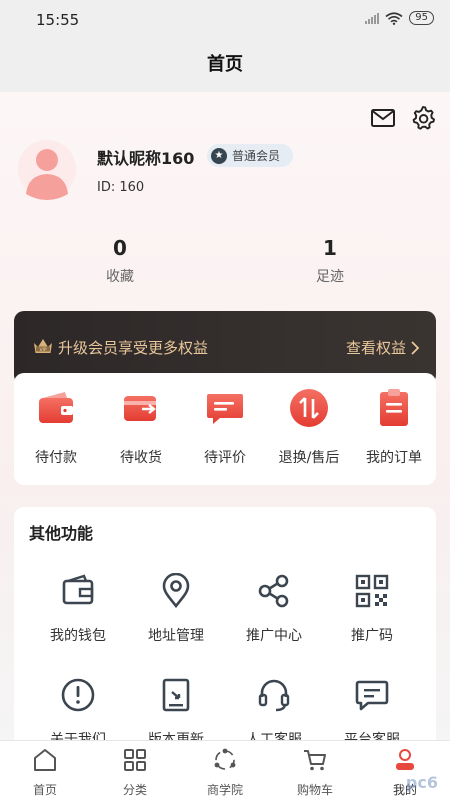  What do you see at coordinates (120, 277) in the screenshot?
I see `stat-label: 收藏` at bounding box center [120, 277].